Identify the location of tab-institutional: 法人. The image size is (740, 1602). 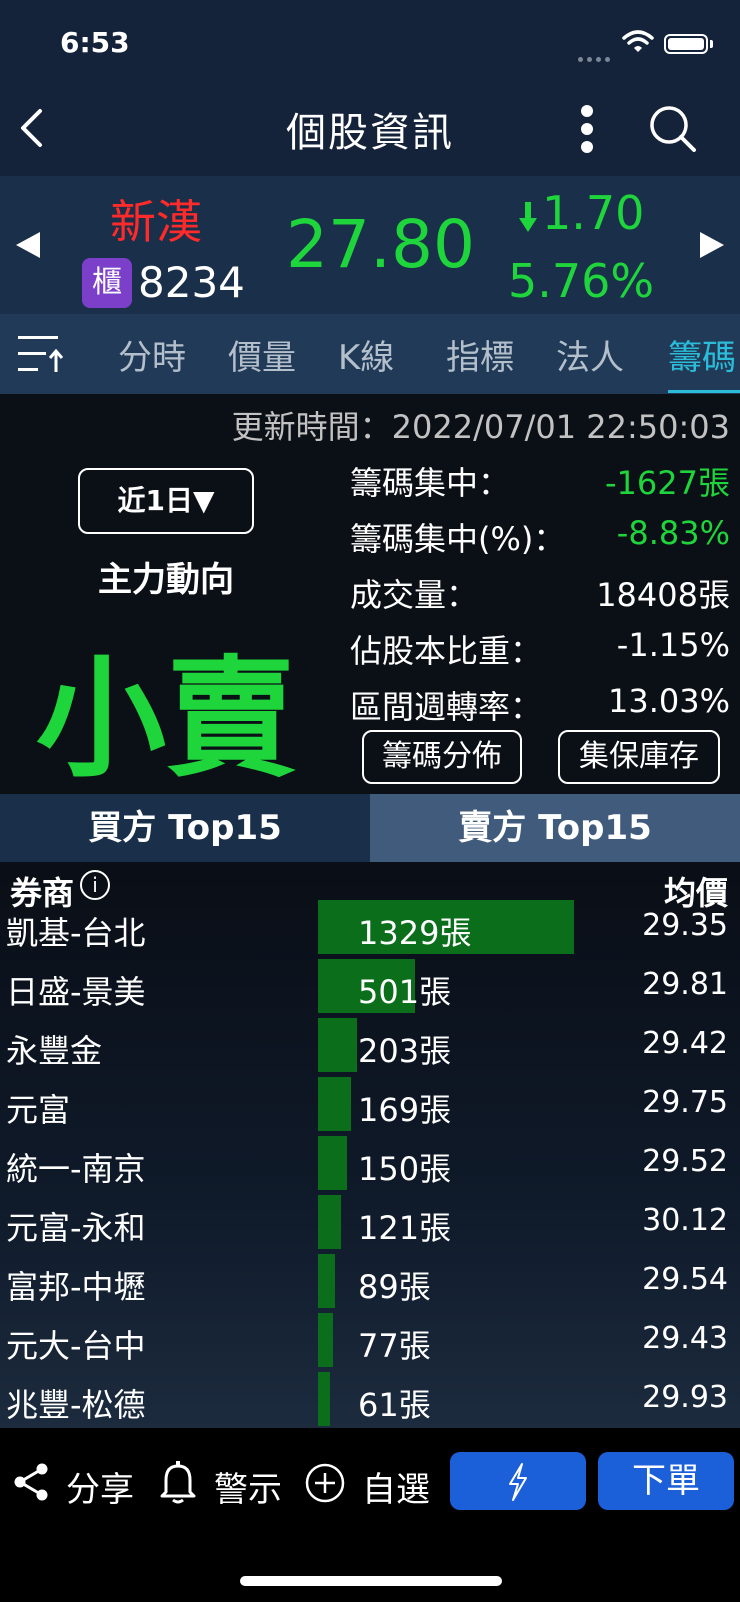
(590, 354).